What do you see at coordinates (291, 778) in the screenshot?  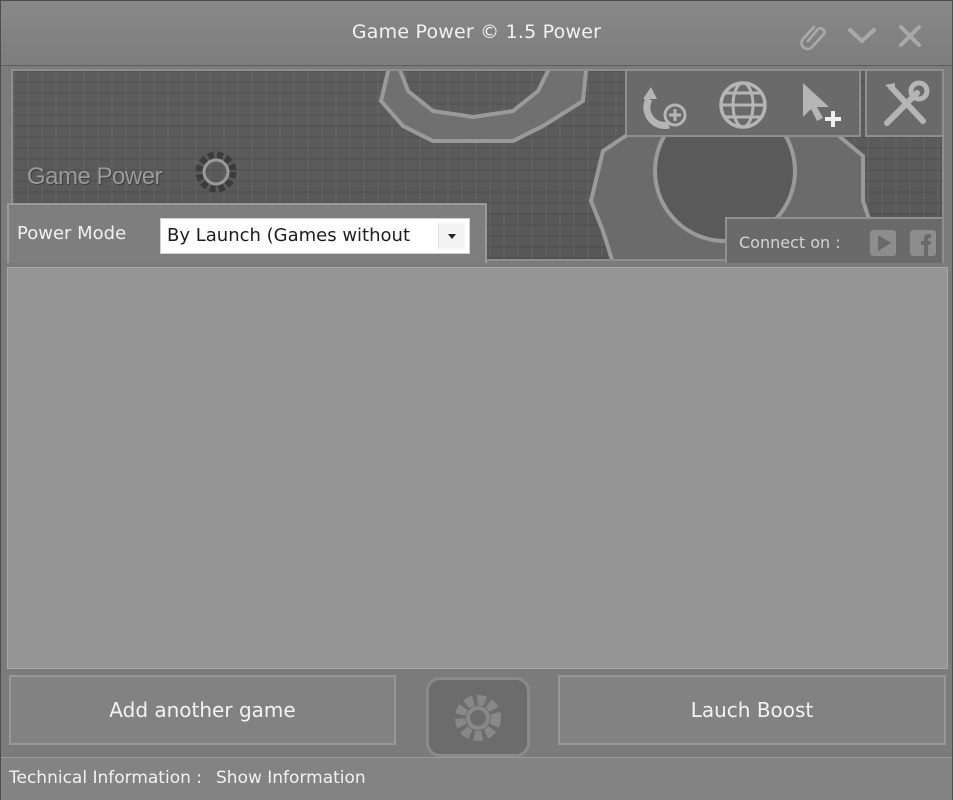 I see `show-information-link: Show Information` at bounding box center [291, 778].